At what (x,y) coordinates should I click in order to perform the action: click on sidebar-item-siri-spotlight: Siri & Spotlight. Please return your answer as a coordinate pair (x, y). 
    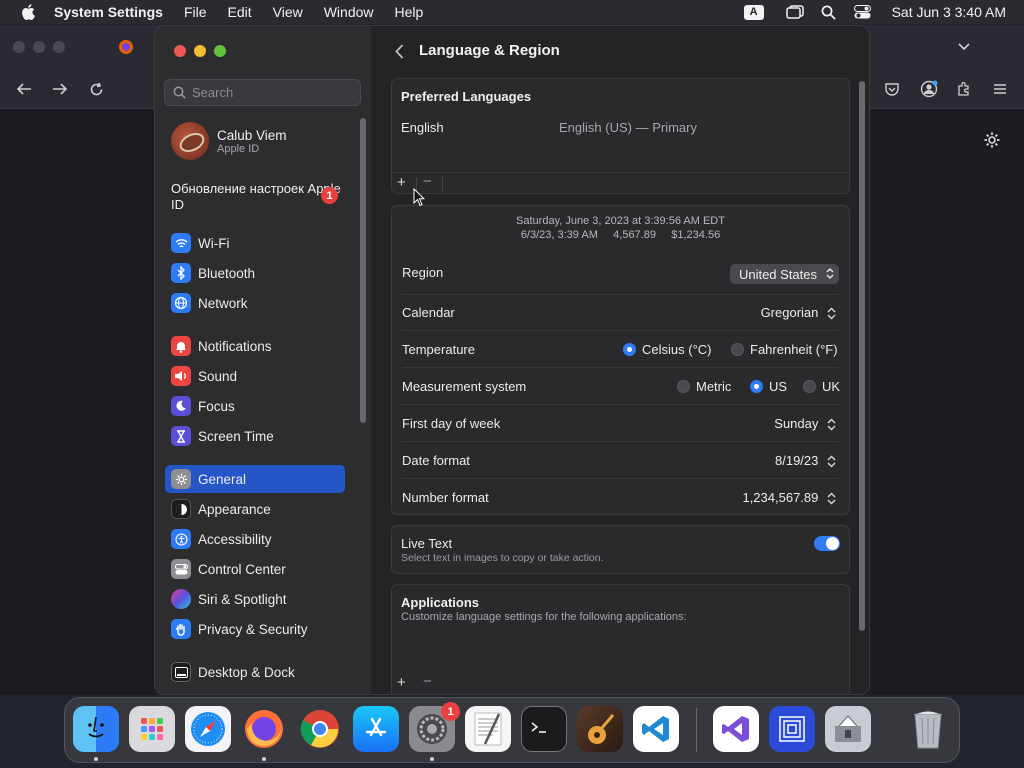
    Looking at the image, I should click on (255, 599).